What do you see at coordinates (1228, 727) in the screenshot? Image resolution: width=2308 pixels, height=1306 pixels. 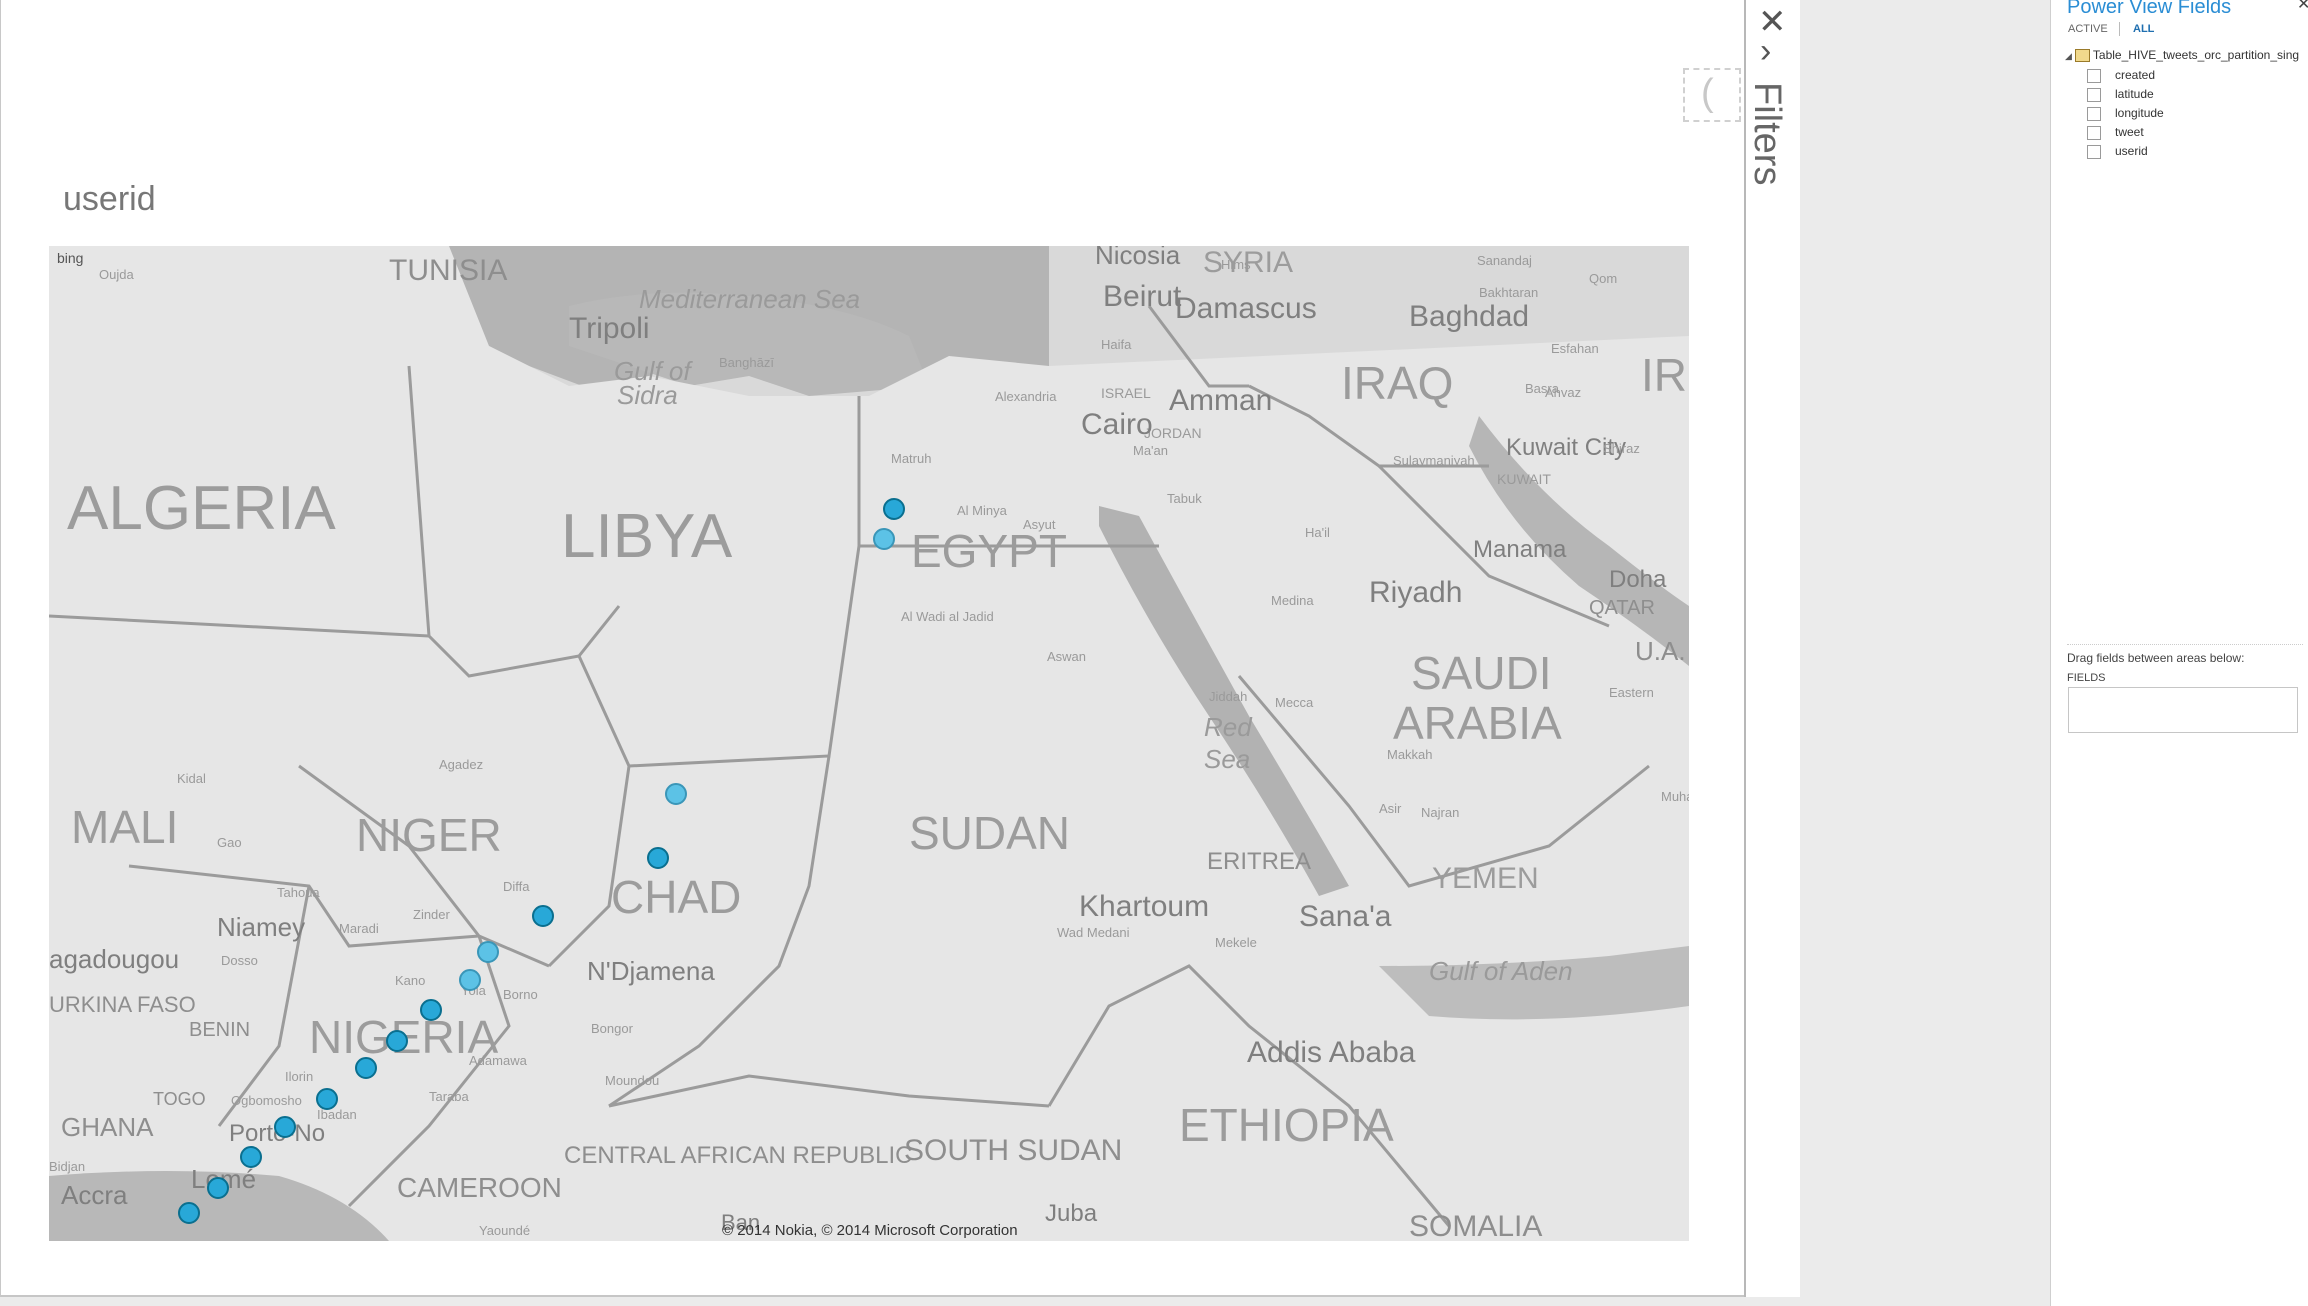 I see `sea-label: Red` at bounding box center [1228, 727].